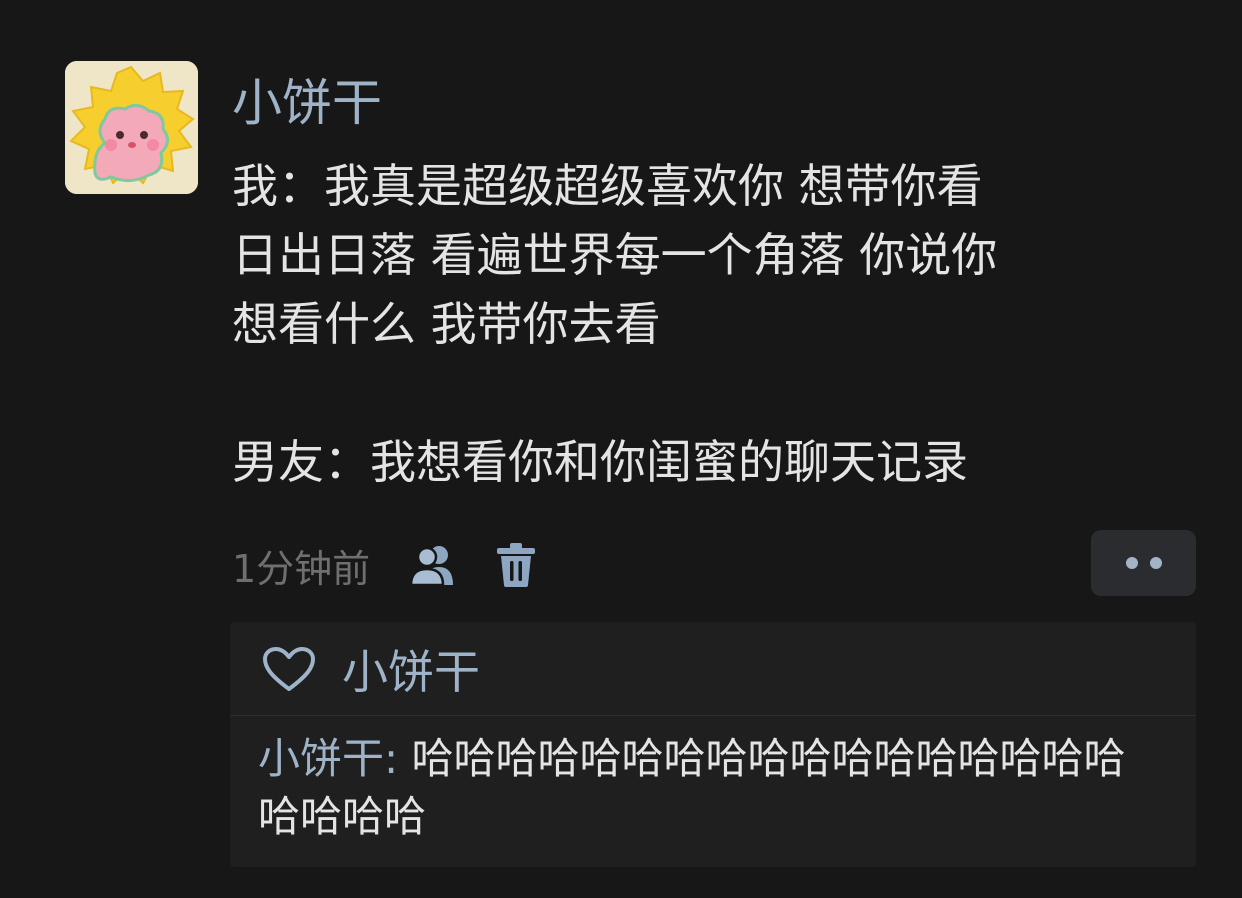  Describe the element at coordinates (1143, 563) in the screenshot. I see `more-button` at that location.